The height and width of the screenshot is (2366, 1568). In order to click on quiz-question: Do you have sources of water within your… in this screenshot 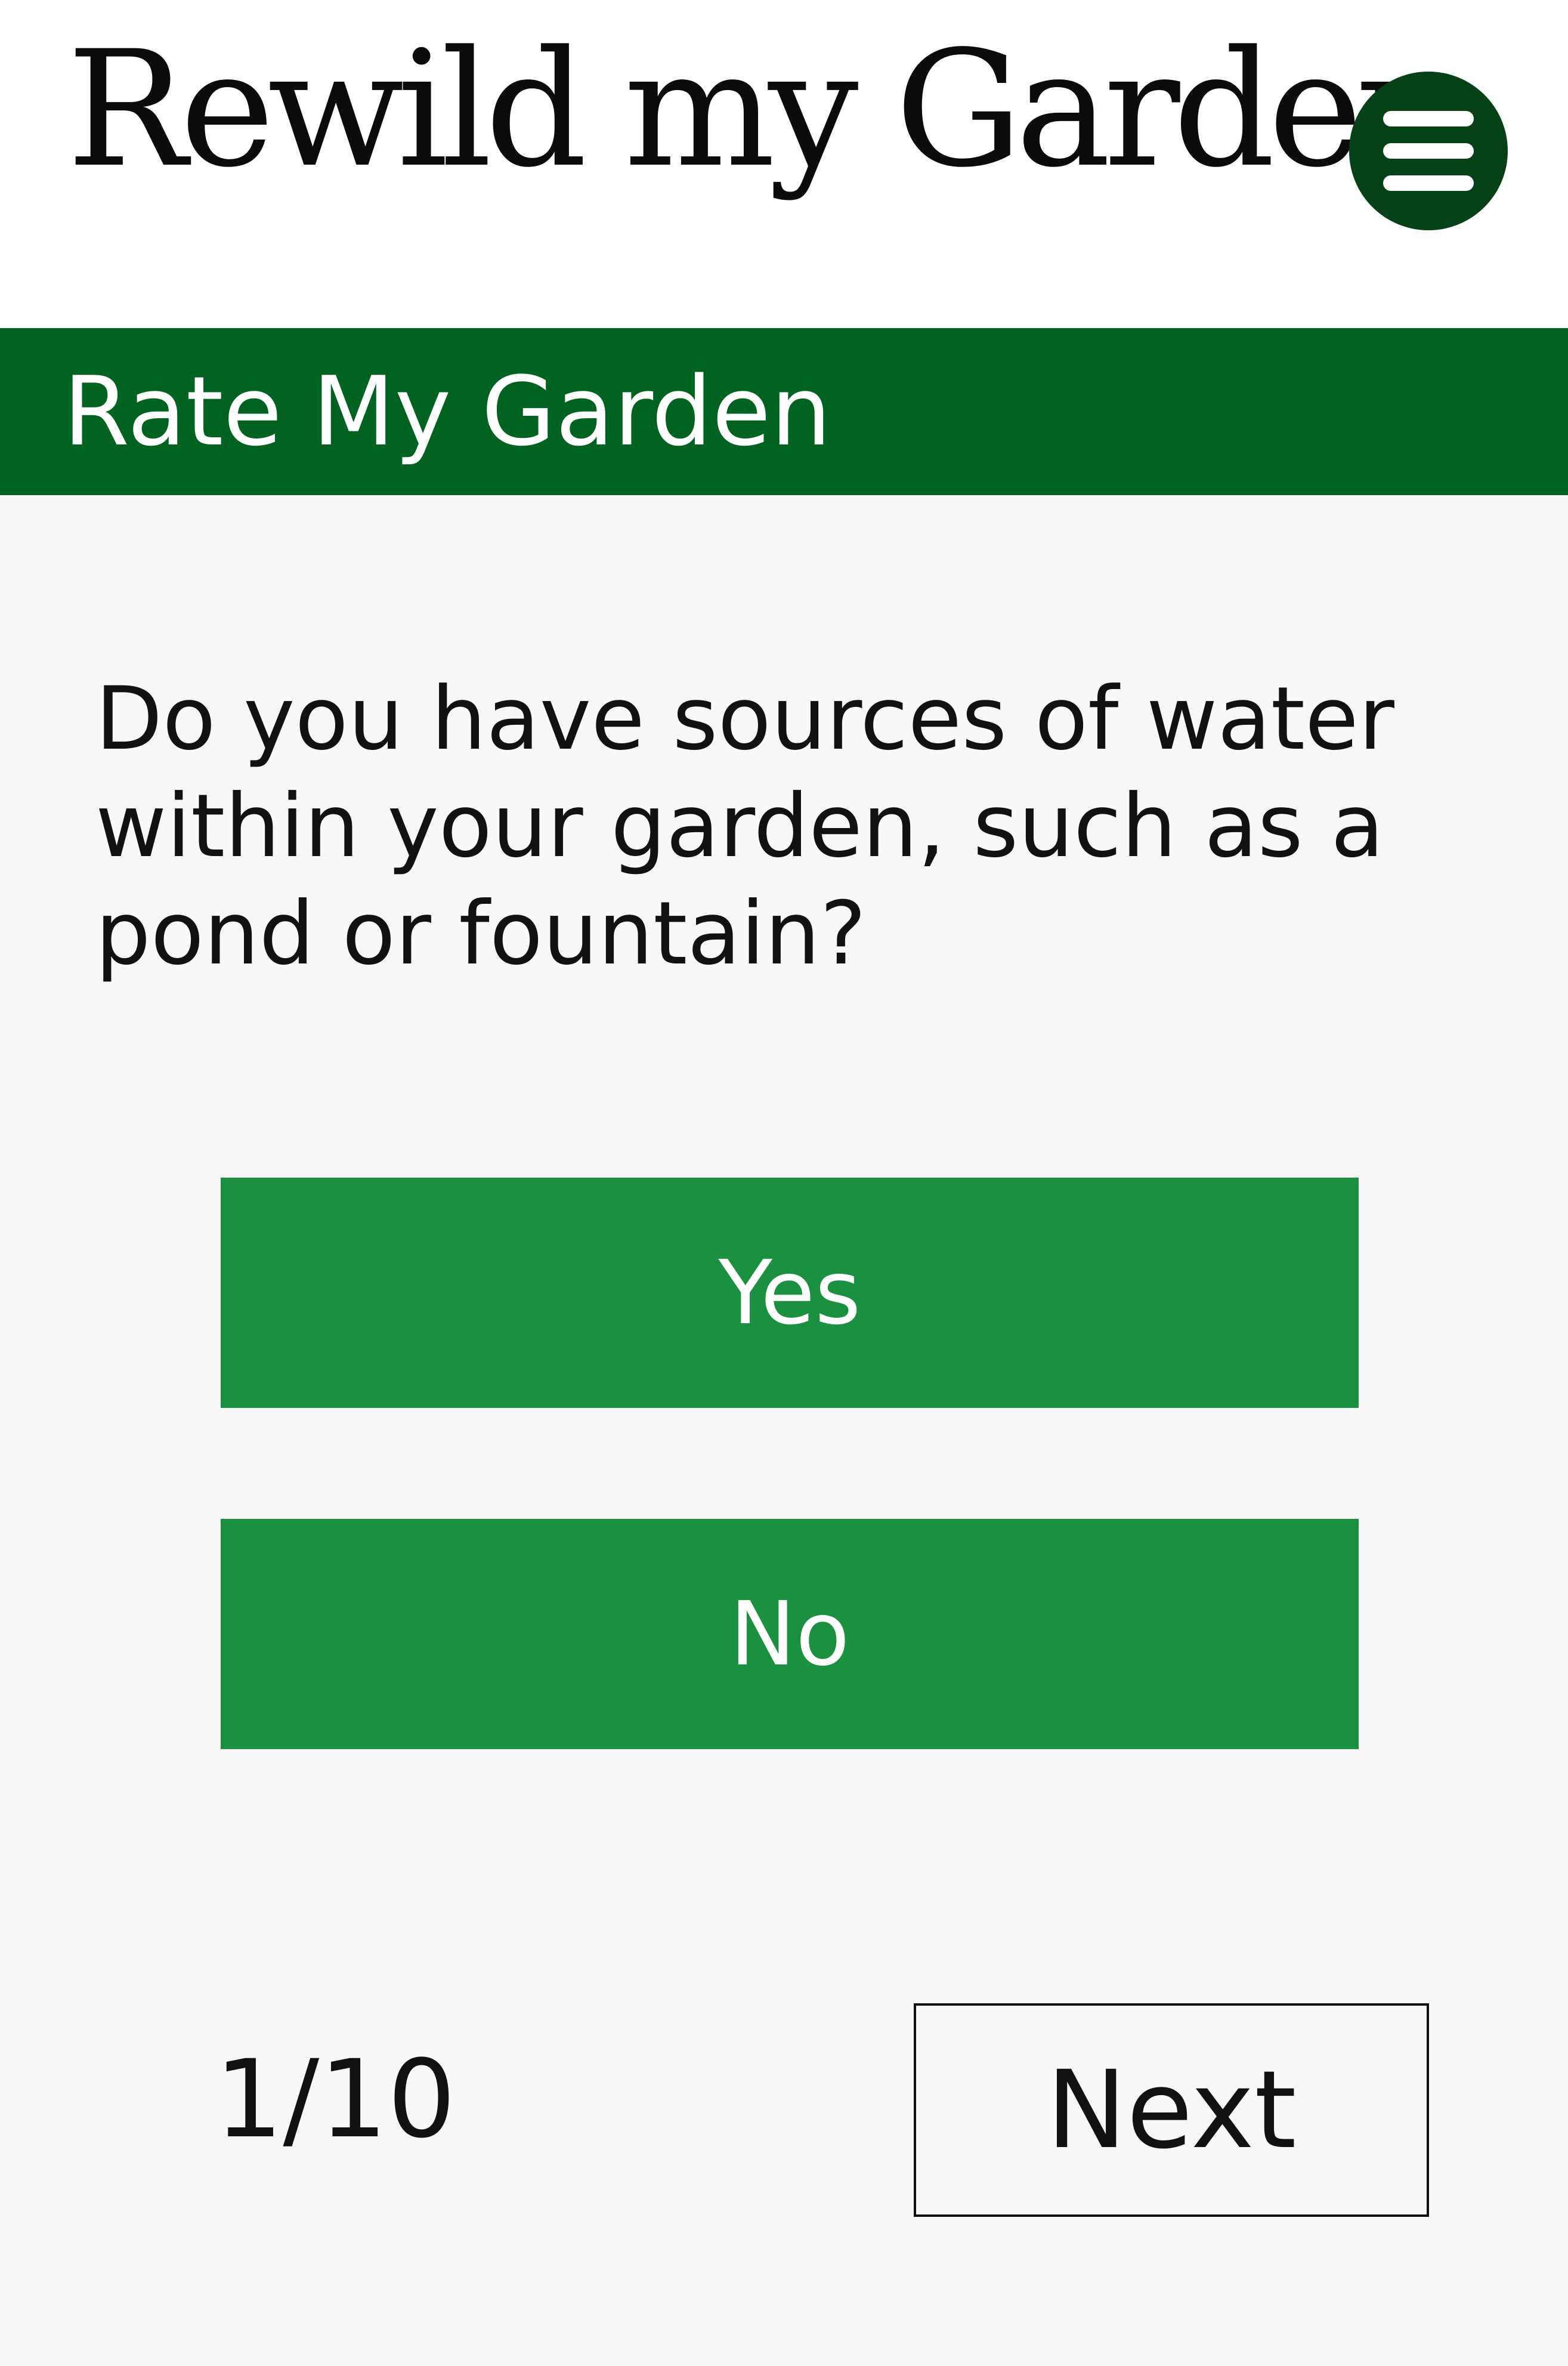, I will do `click(744, 826)`.